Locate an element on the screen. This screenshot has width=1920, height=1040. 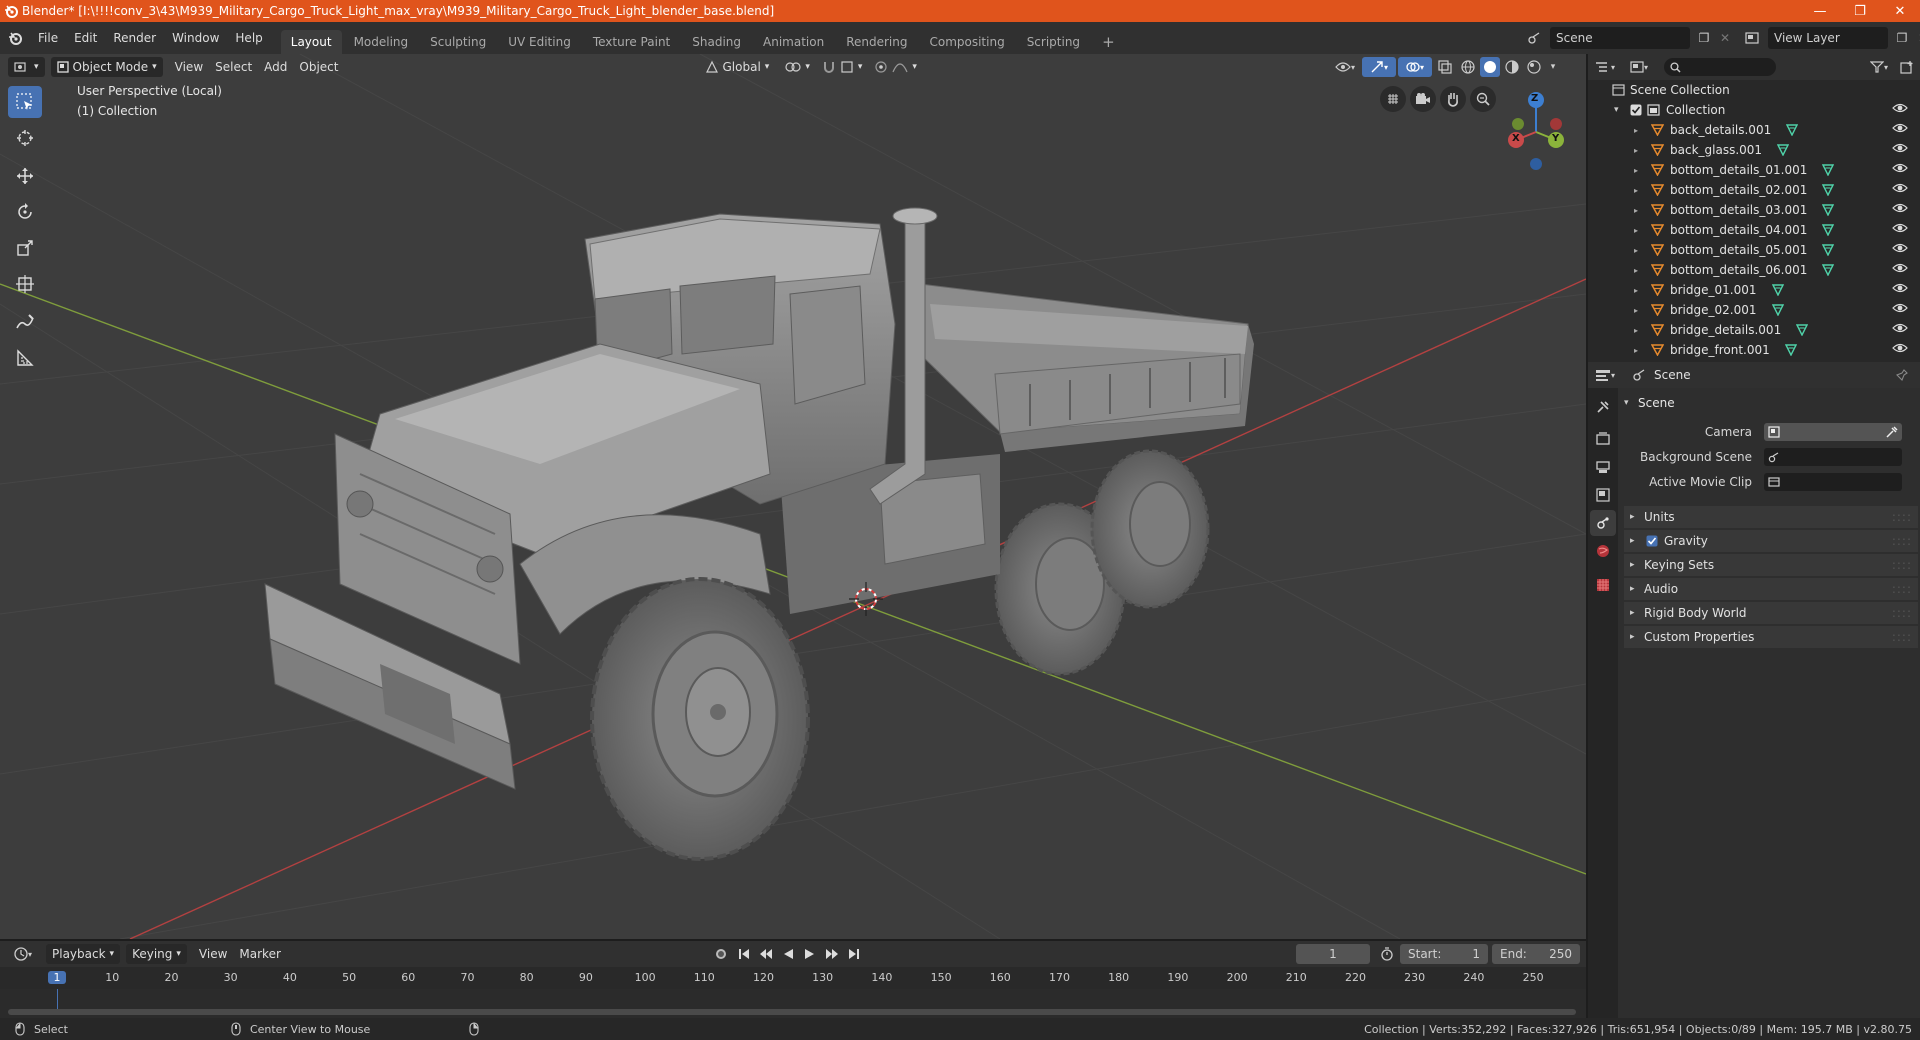
start-frame-field: Start: 1 is located at coordinates (1444, 954).